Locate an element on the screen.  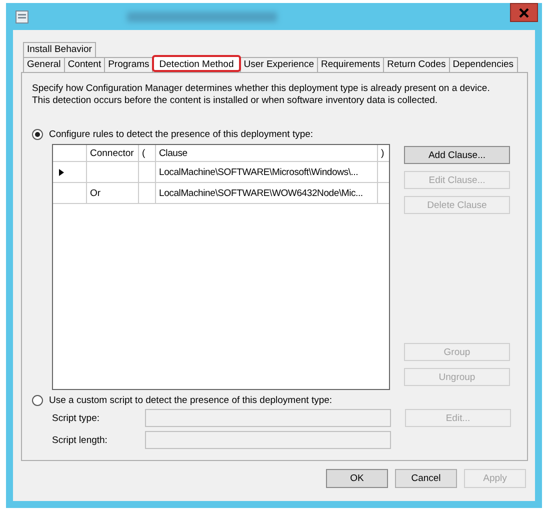
column-header: Connector is located at coordinates (113, 153).